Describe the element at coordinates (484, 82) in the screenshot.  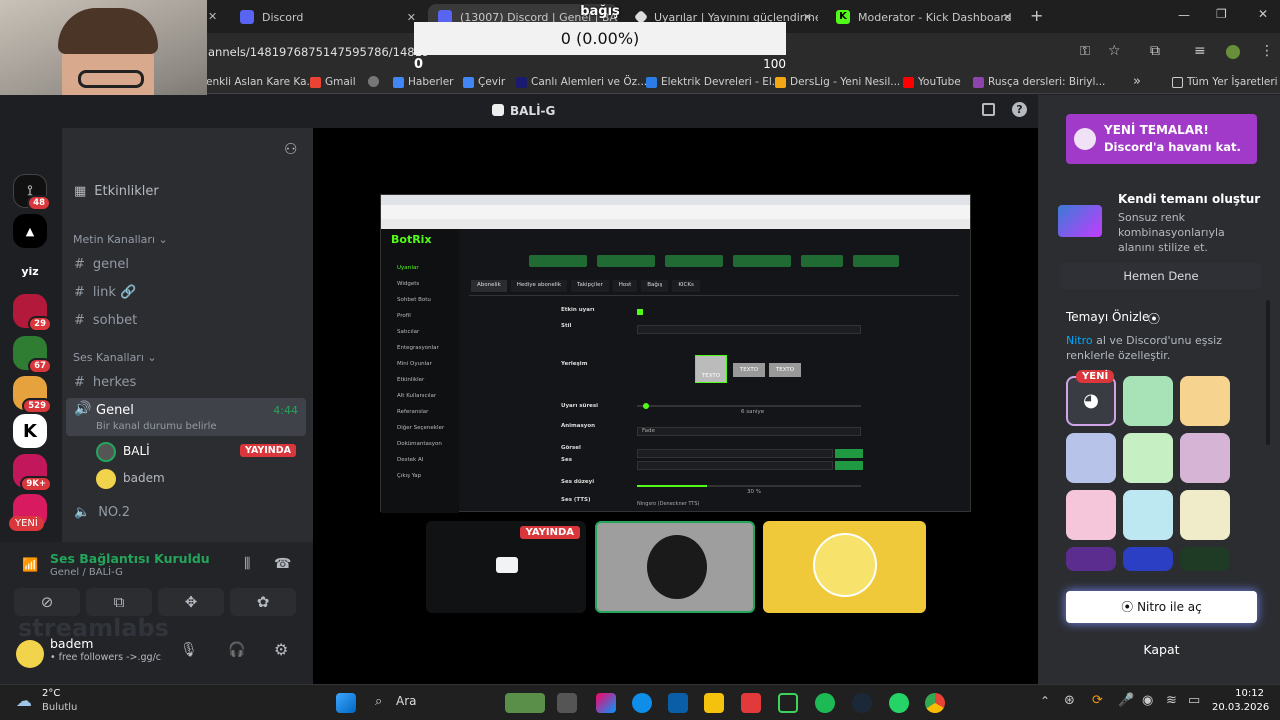
I see `bookmark-item: Çevir` at that location.